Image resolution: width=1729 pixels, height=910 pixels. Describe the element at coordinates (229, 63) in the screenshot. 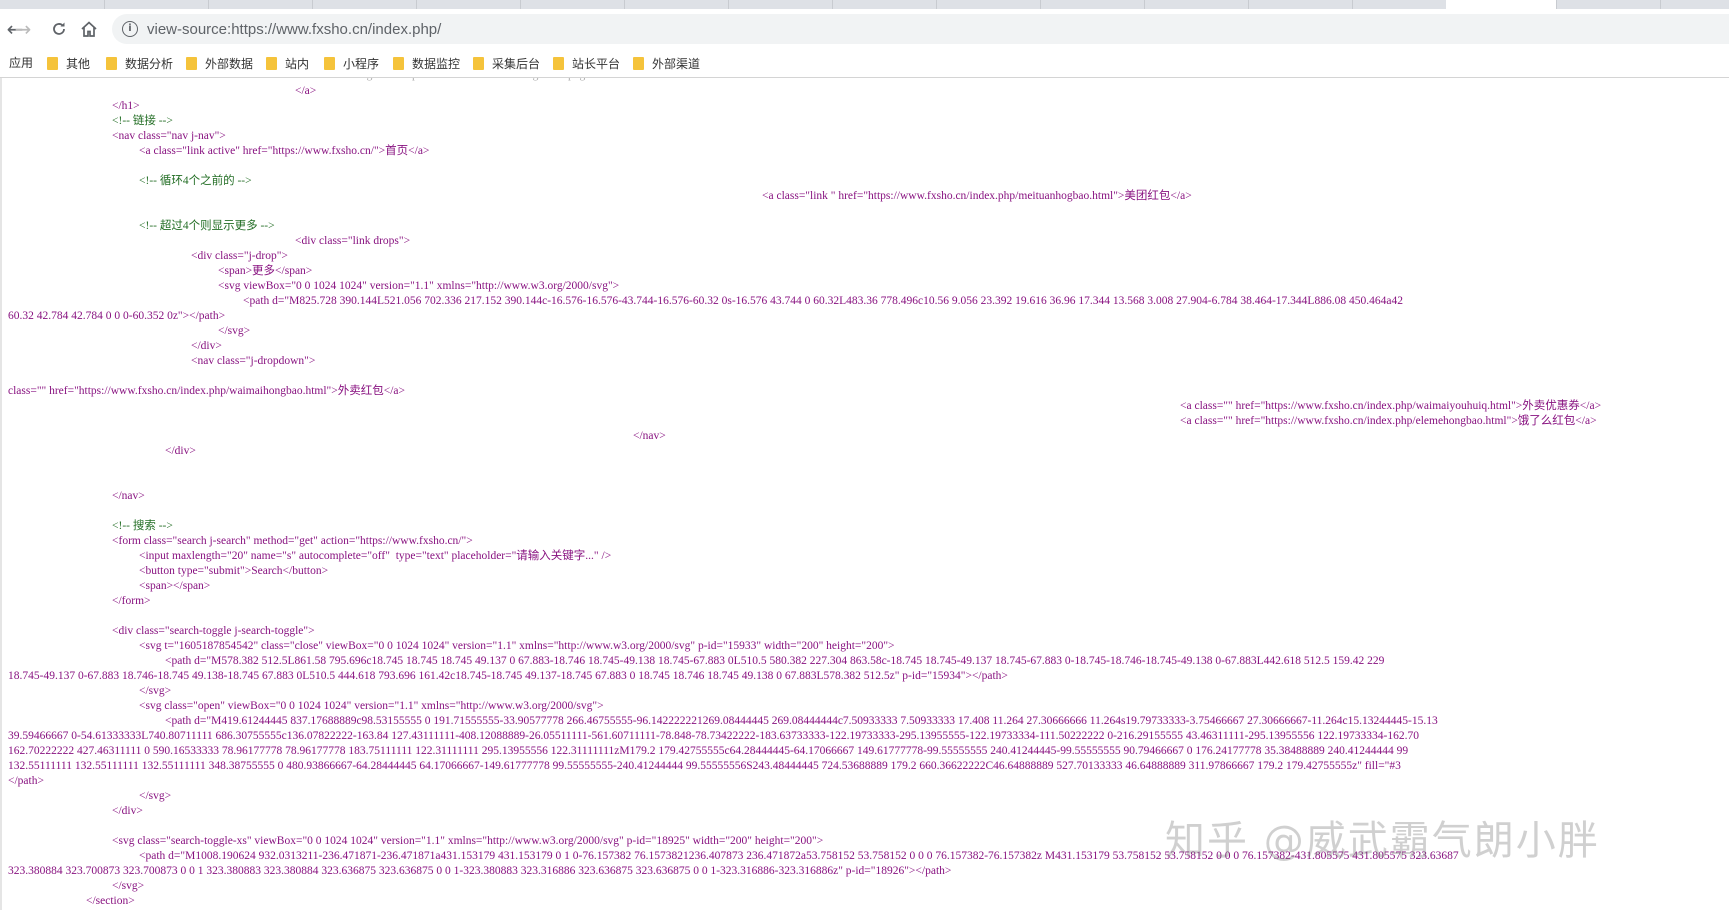

I see `bookmark-label: 外部数据` at that location.